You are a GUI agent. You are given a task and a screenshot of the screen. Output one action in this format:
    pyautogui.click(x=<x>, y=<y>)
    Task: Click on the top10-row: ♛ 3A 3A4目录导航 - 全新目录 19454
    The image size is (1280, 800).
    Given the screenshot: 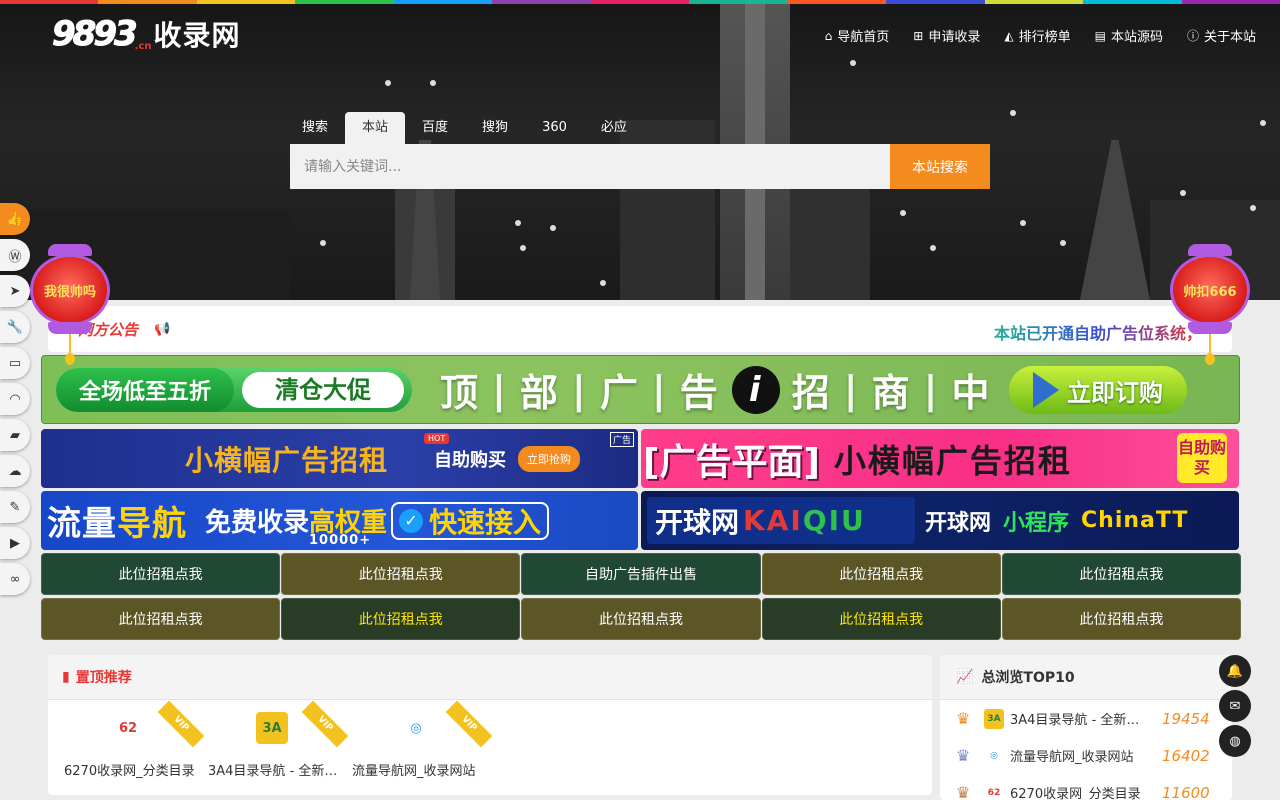 What is the action you would take?
    pyautogui.click(x=1086, y=718)
    